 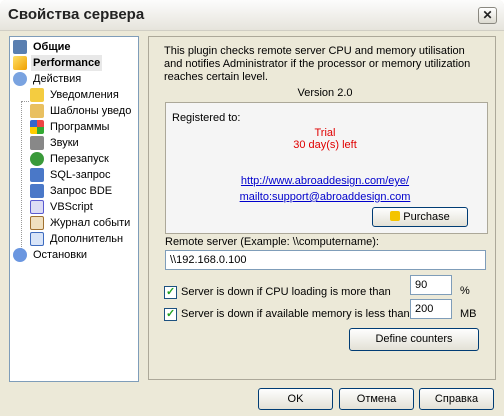 What do you see at coordinates (20, 63) in the screenshot?
I see `lightning-icon` at bounding box center [20, 63].